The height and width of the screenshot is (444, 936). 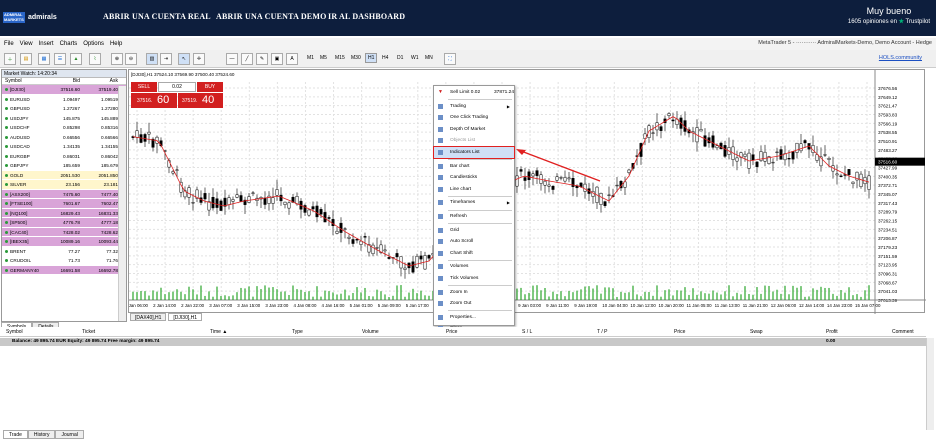 I want to click on lot-size-input: 0.02, so click(x=177, y=87).